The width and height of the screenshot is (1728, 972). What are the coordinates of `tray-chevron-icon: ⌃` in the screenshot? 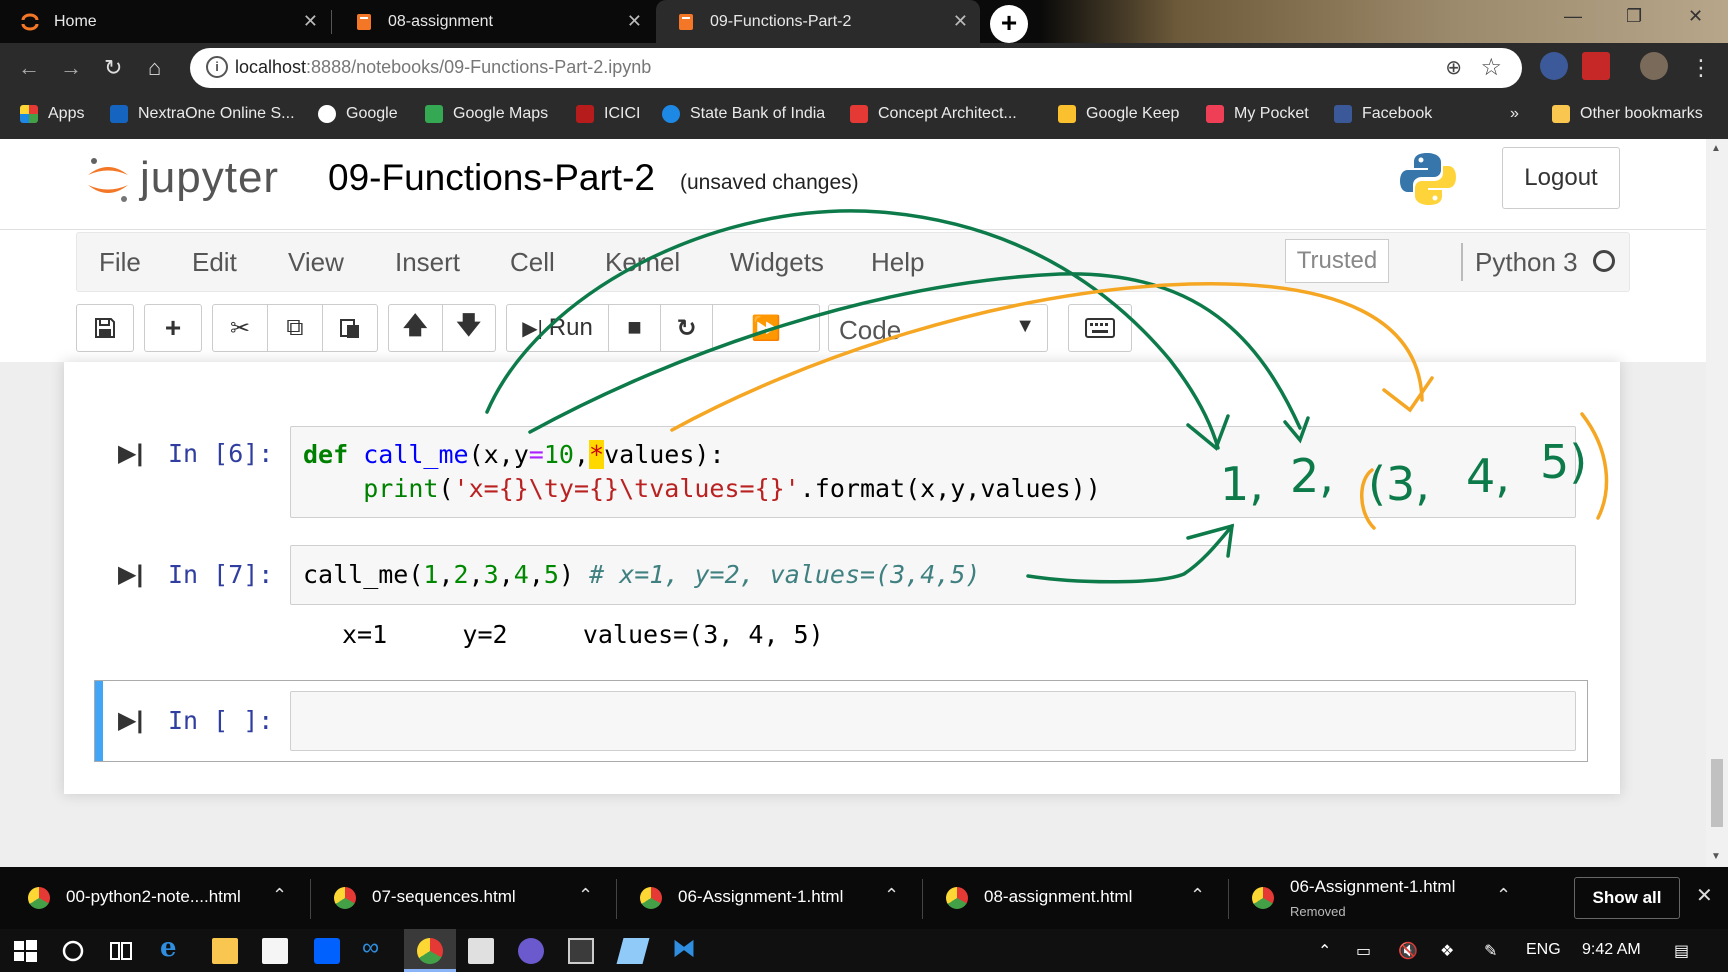 It's located at (1324, 951).